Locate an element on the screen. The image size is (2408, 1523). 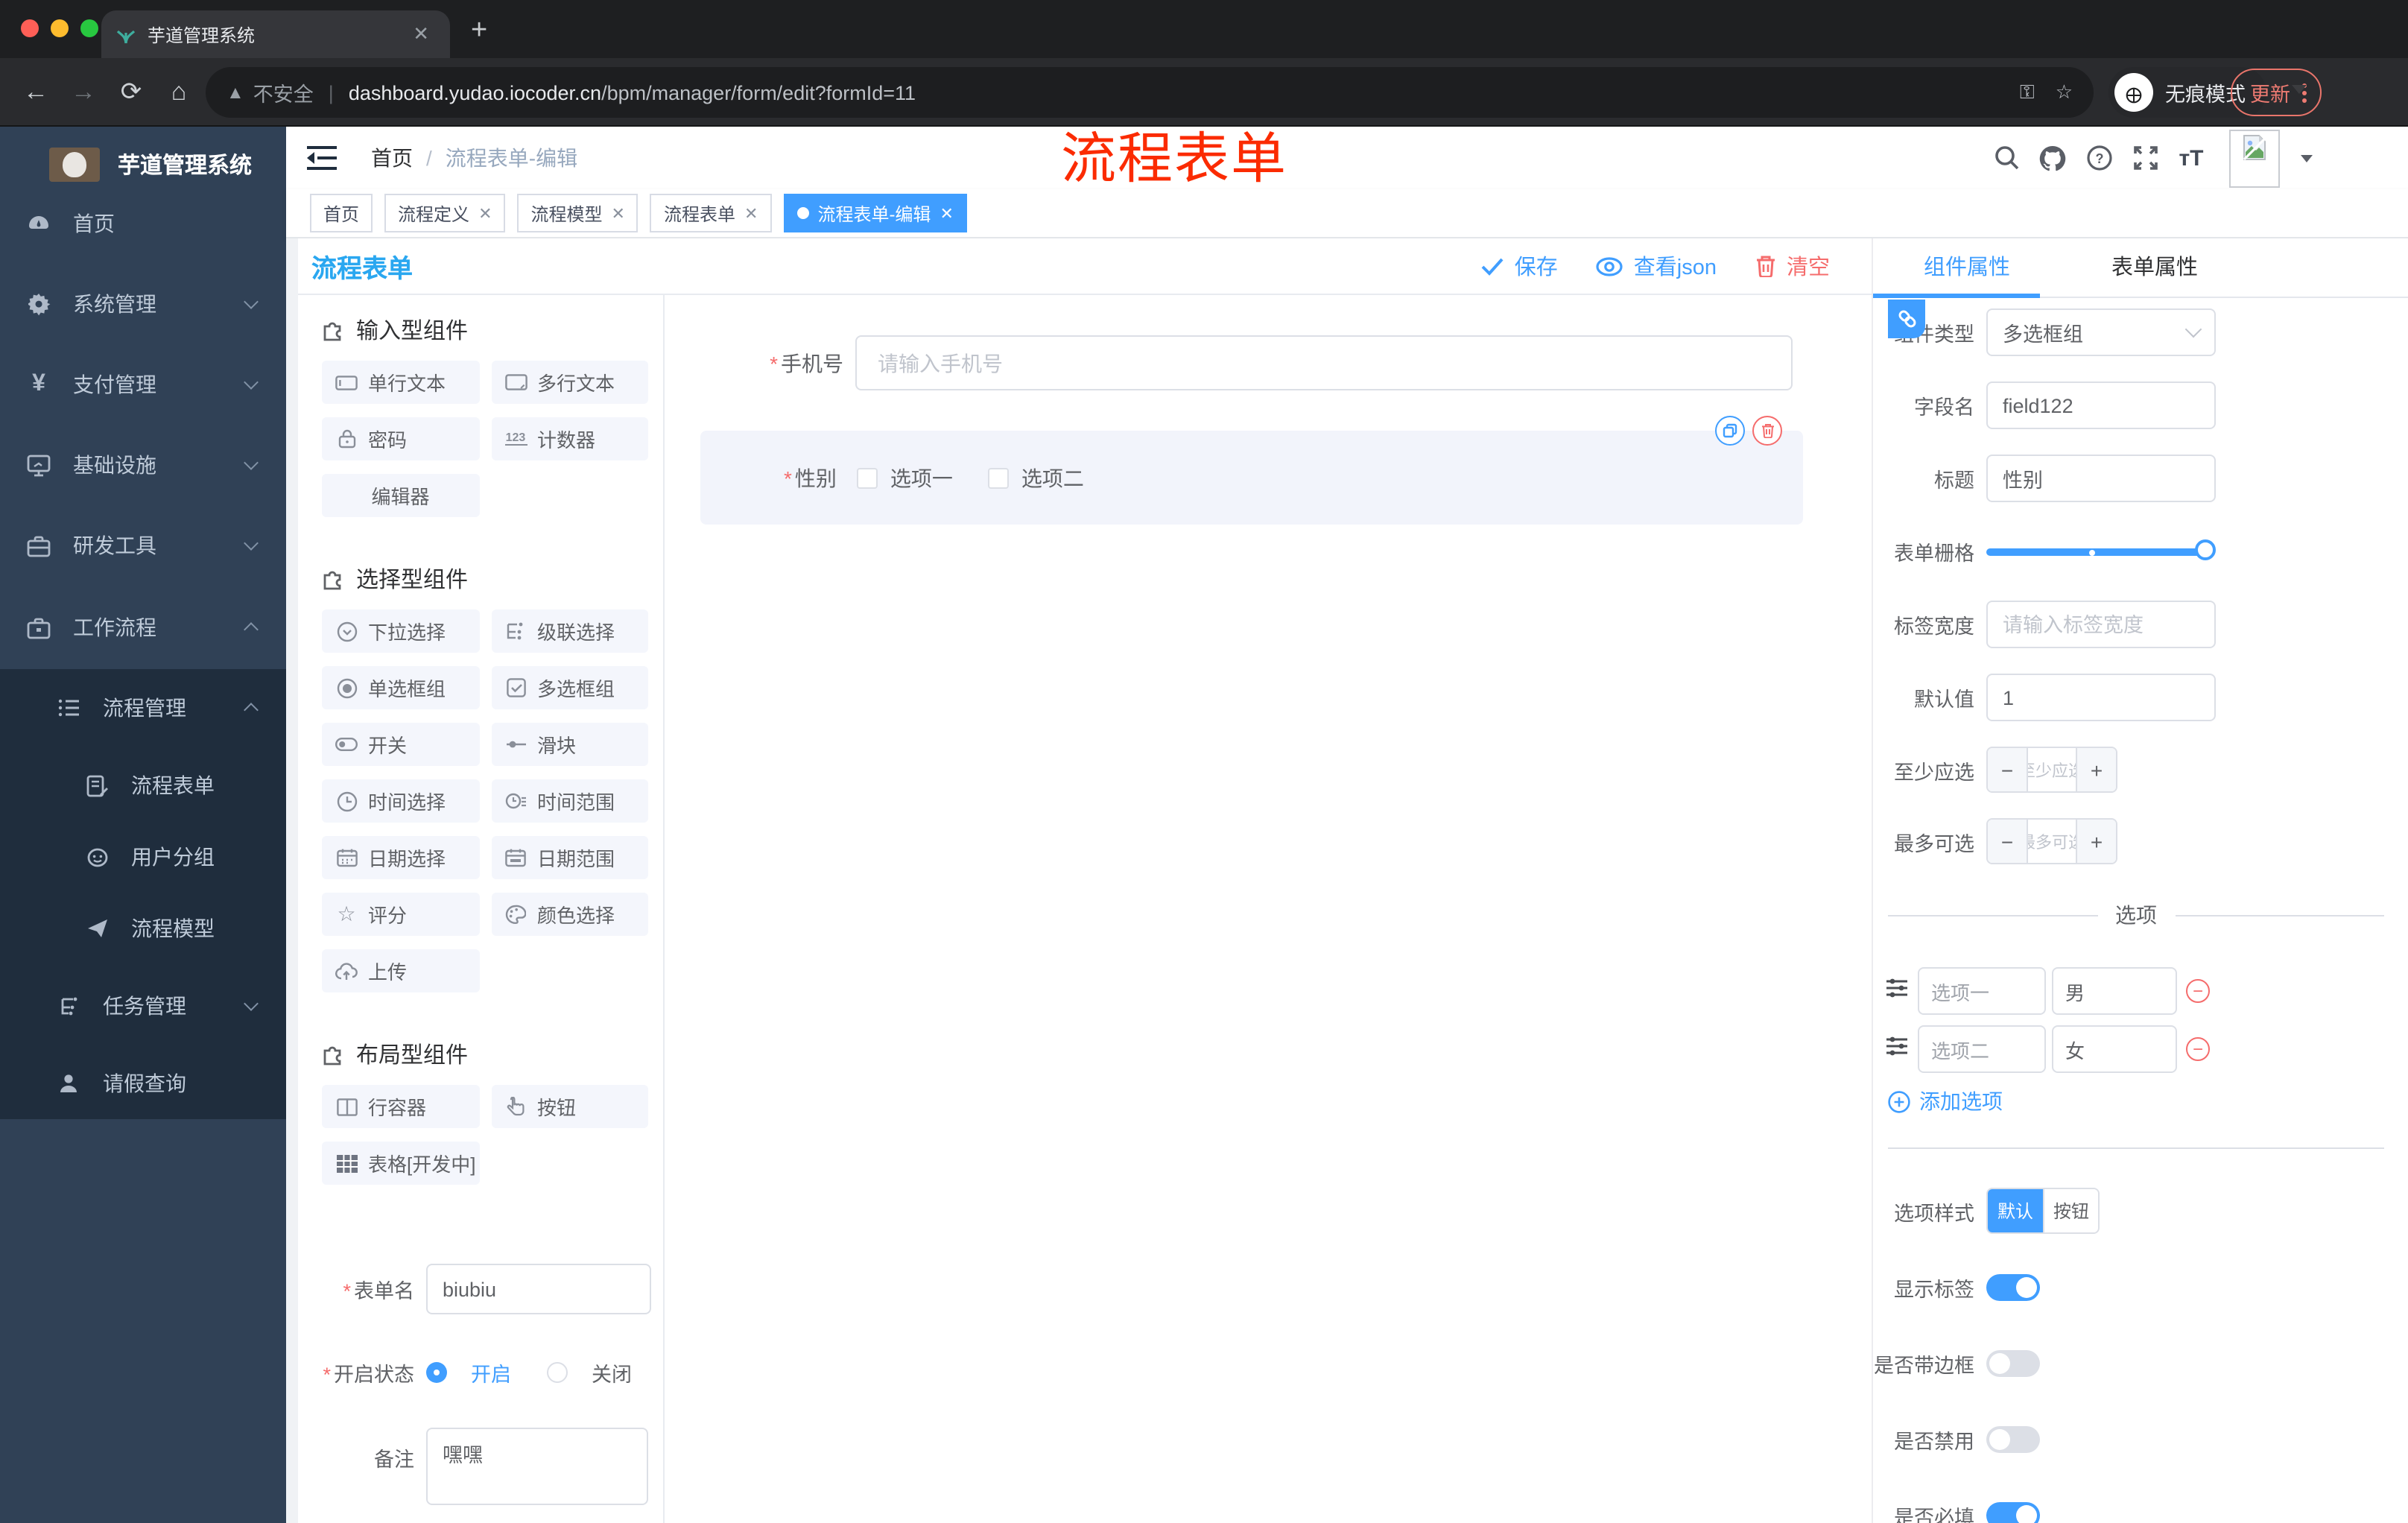
form-name-input is located at coordinates (538, 1289).